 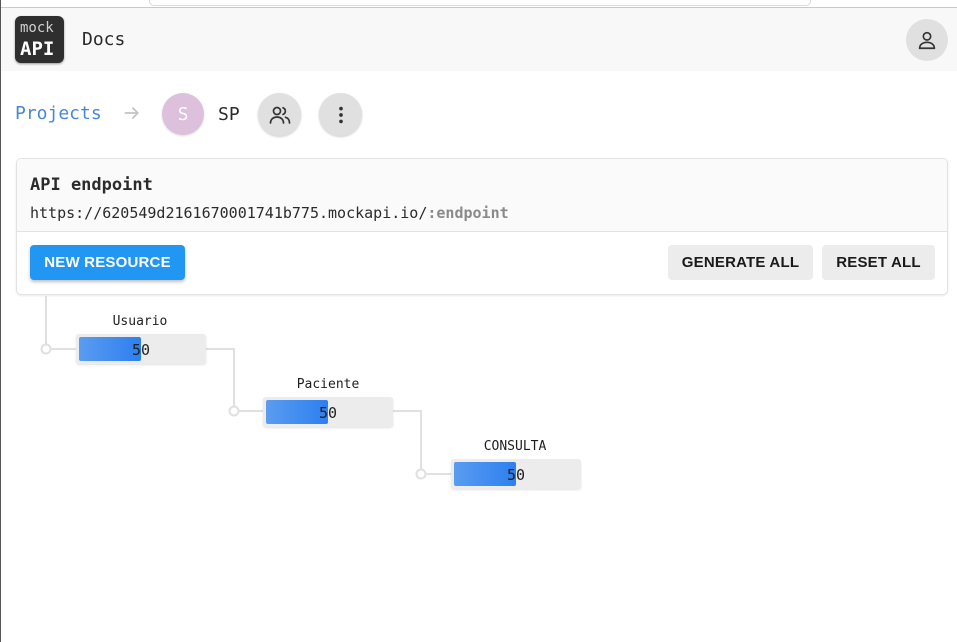 I want to click on tree-connector-paciente, so click(x=235, y=380).